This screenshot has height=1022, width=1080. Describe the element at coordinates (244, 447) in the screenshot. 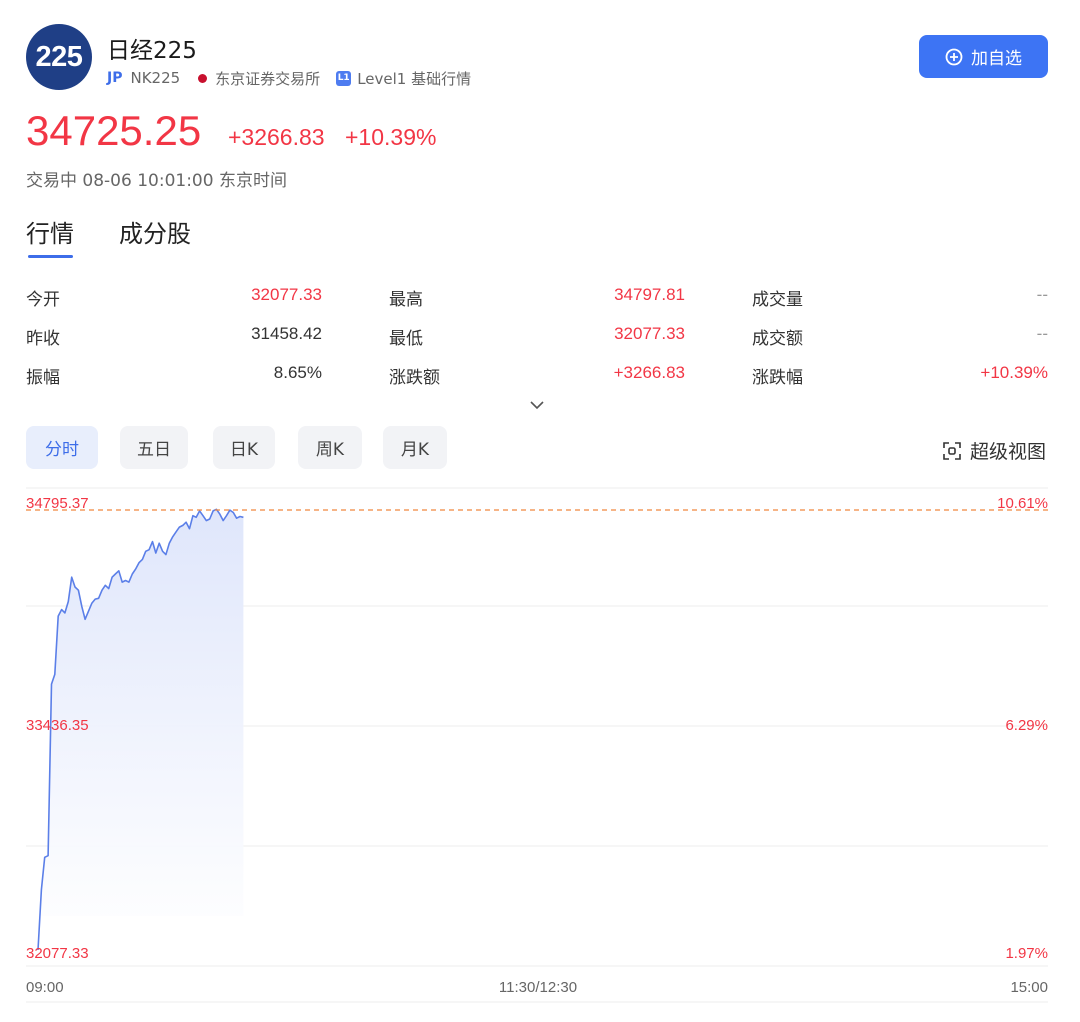

I see `period-tab: 日K` at that location.